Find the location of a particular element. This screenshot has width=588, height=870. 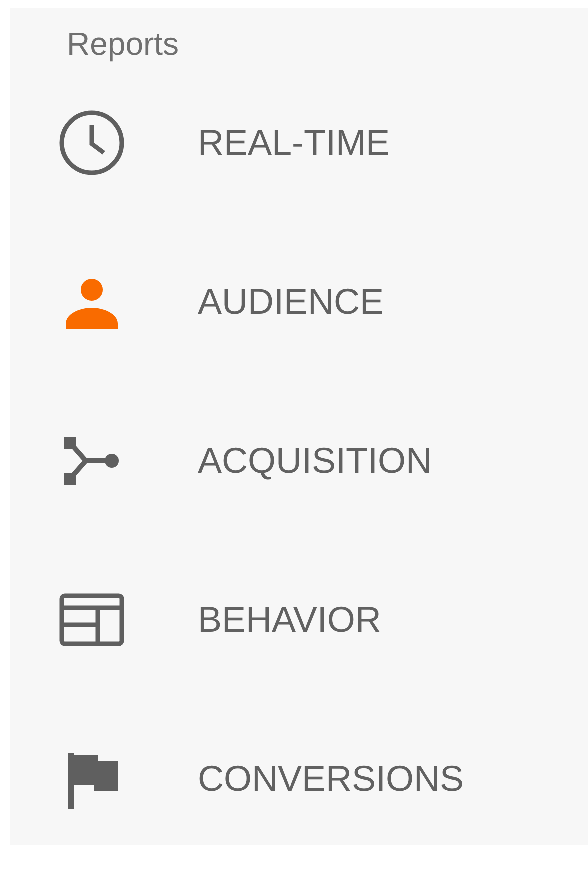

nav-item: BEHAVIOR is located at coordinates (290, 620).